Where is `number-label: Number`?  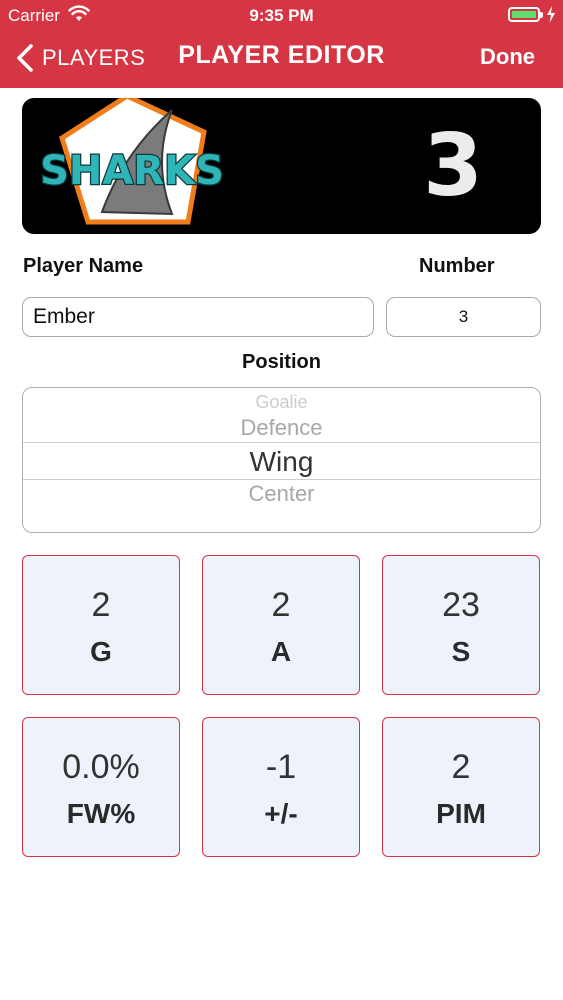
number-label: Number is located at coordinates (457, 266).